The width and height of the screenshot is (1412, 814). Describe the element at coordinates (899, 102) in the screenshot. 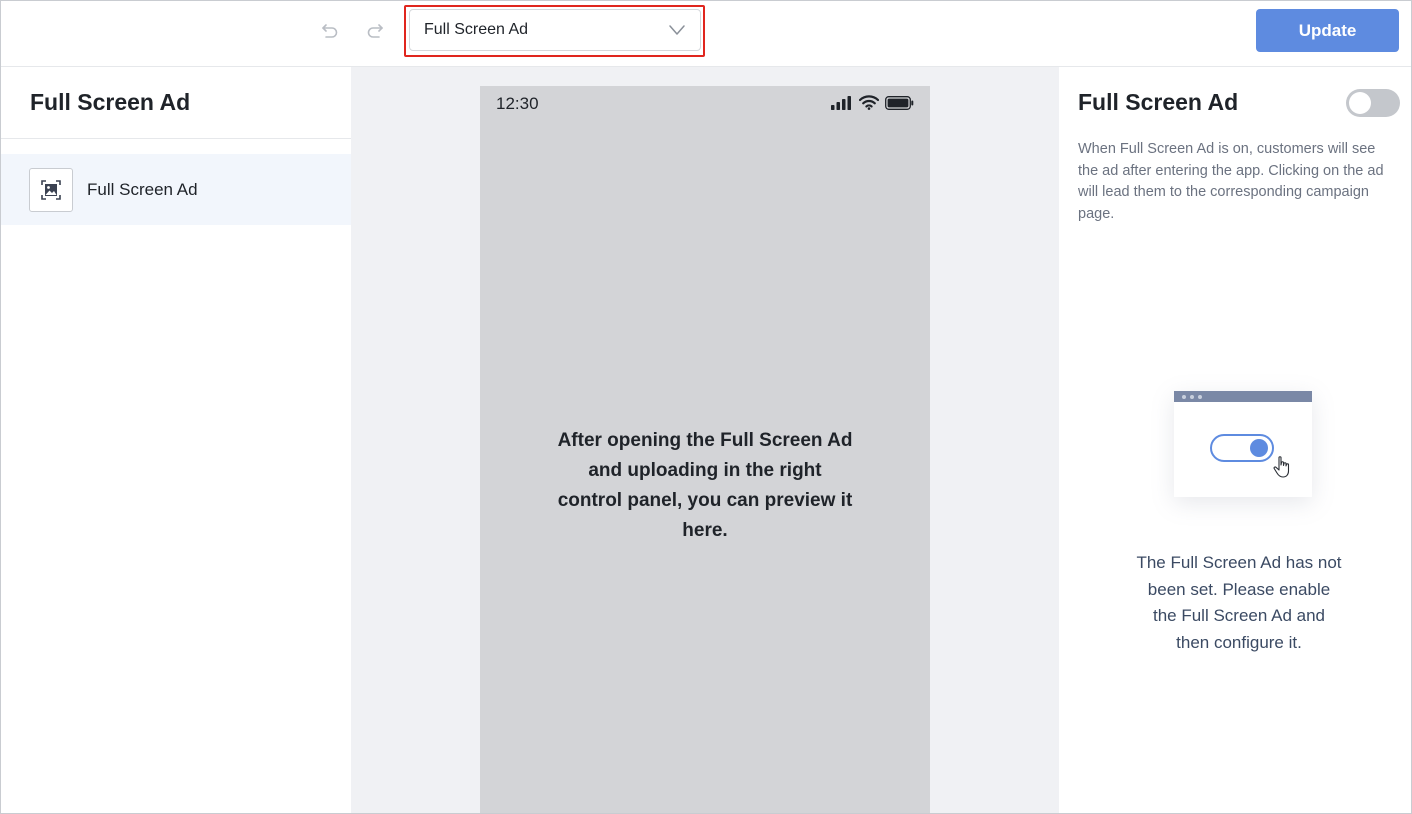

I see `battery-icon` at that location.